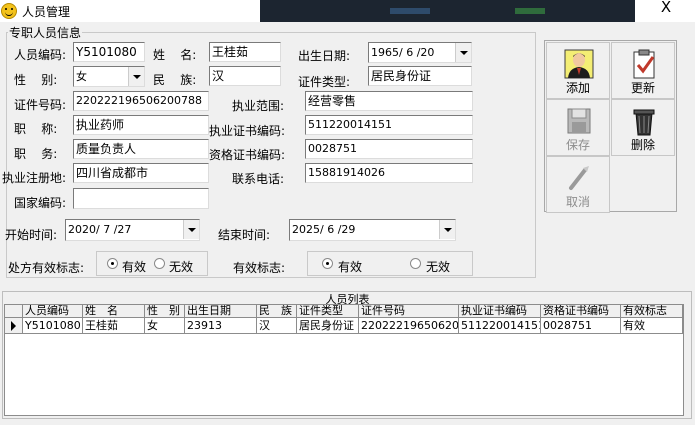 Image resolution: width=695 pixels, height=425 pixels. I want to click on col-header-valid: 有效标志, so click(652, 311).